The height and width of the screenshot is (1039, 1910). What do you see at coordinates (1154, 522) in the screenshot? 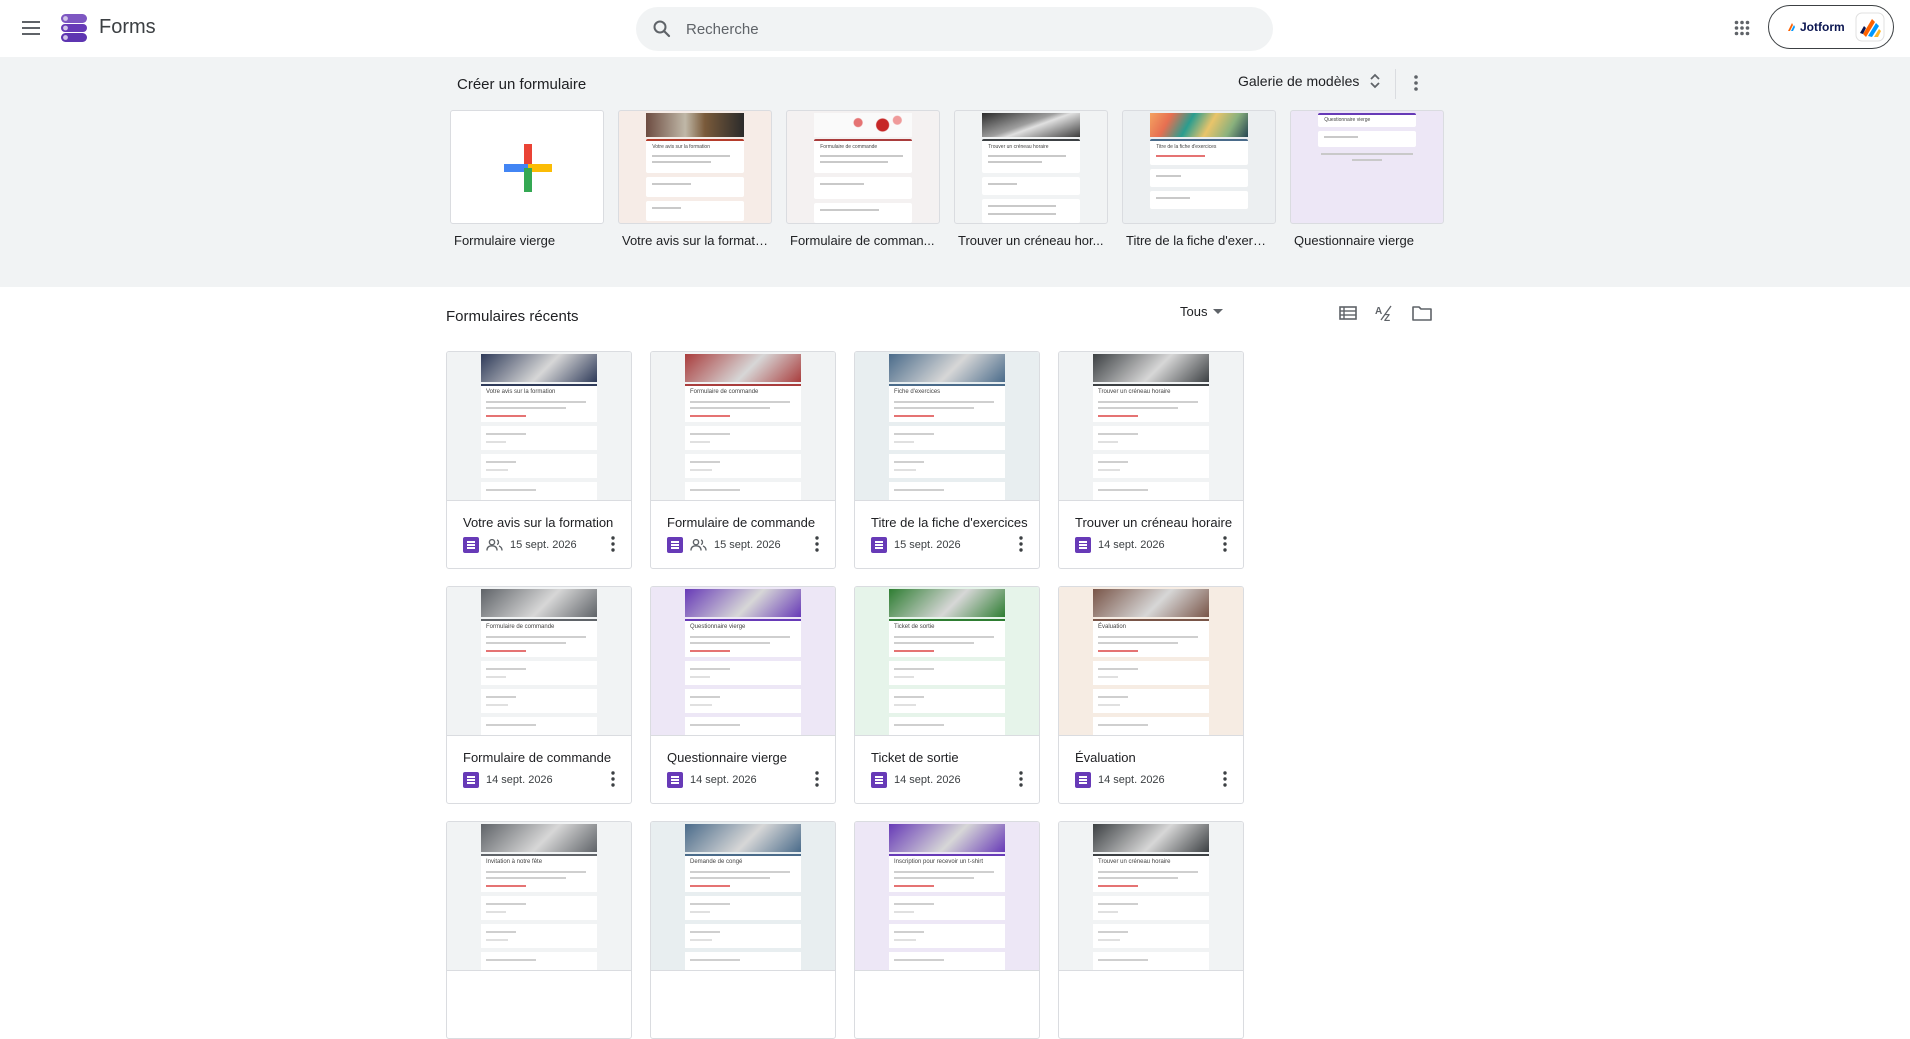
I see `form-title: Trouver un créneau horaire` at bounding box center [1154, 522].